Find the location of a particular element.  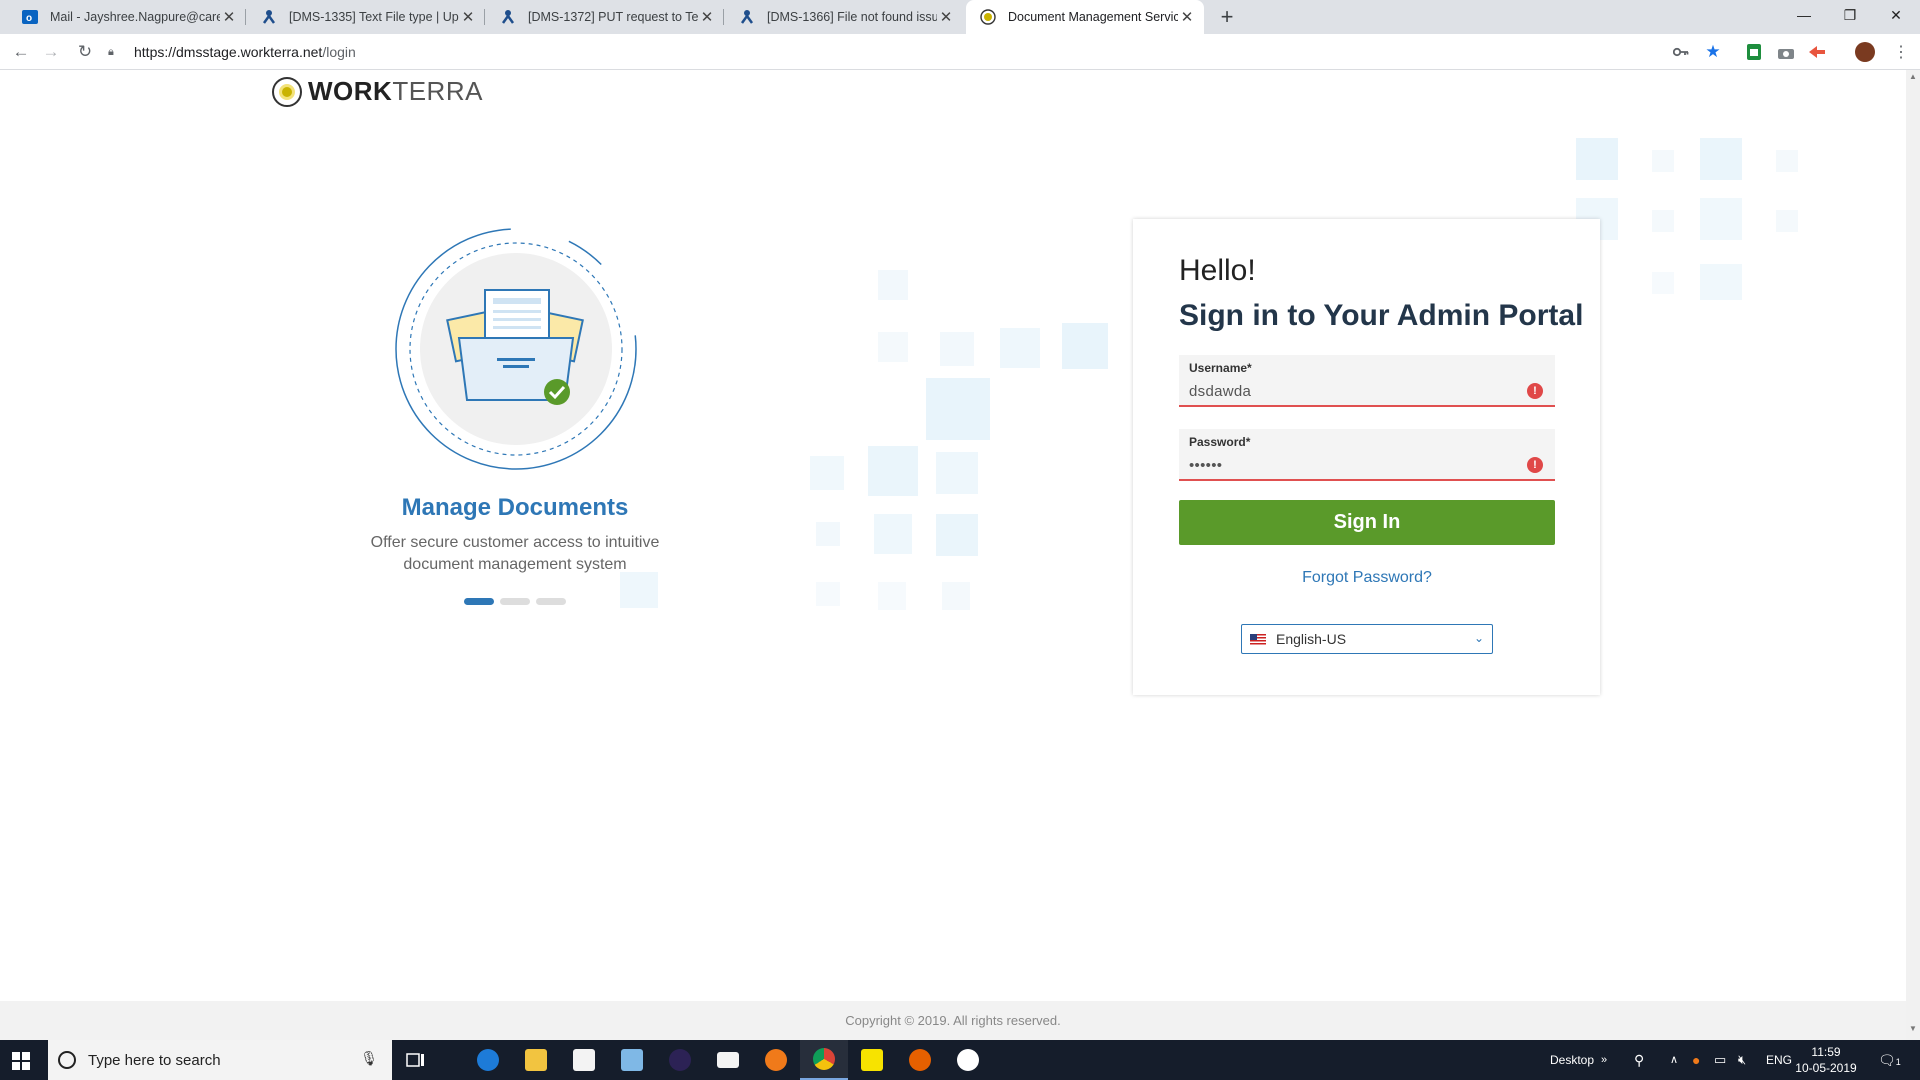

address-bar: 🔒︎ https://dmsstage.workterra.net/login is located at coordinates (904, 52).